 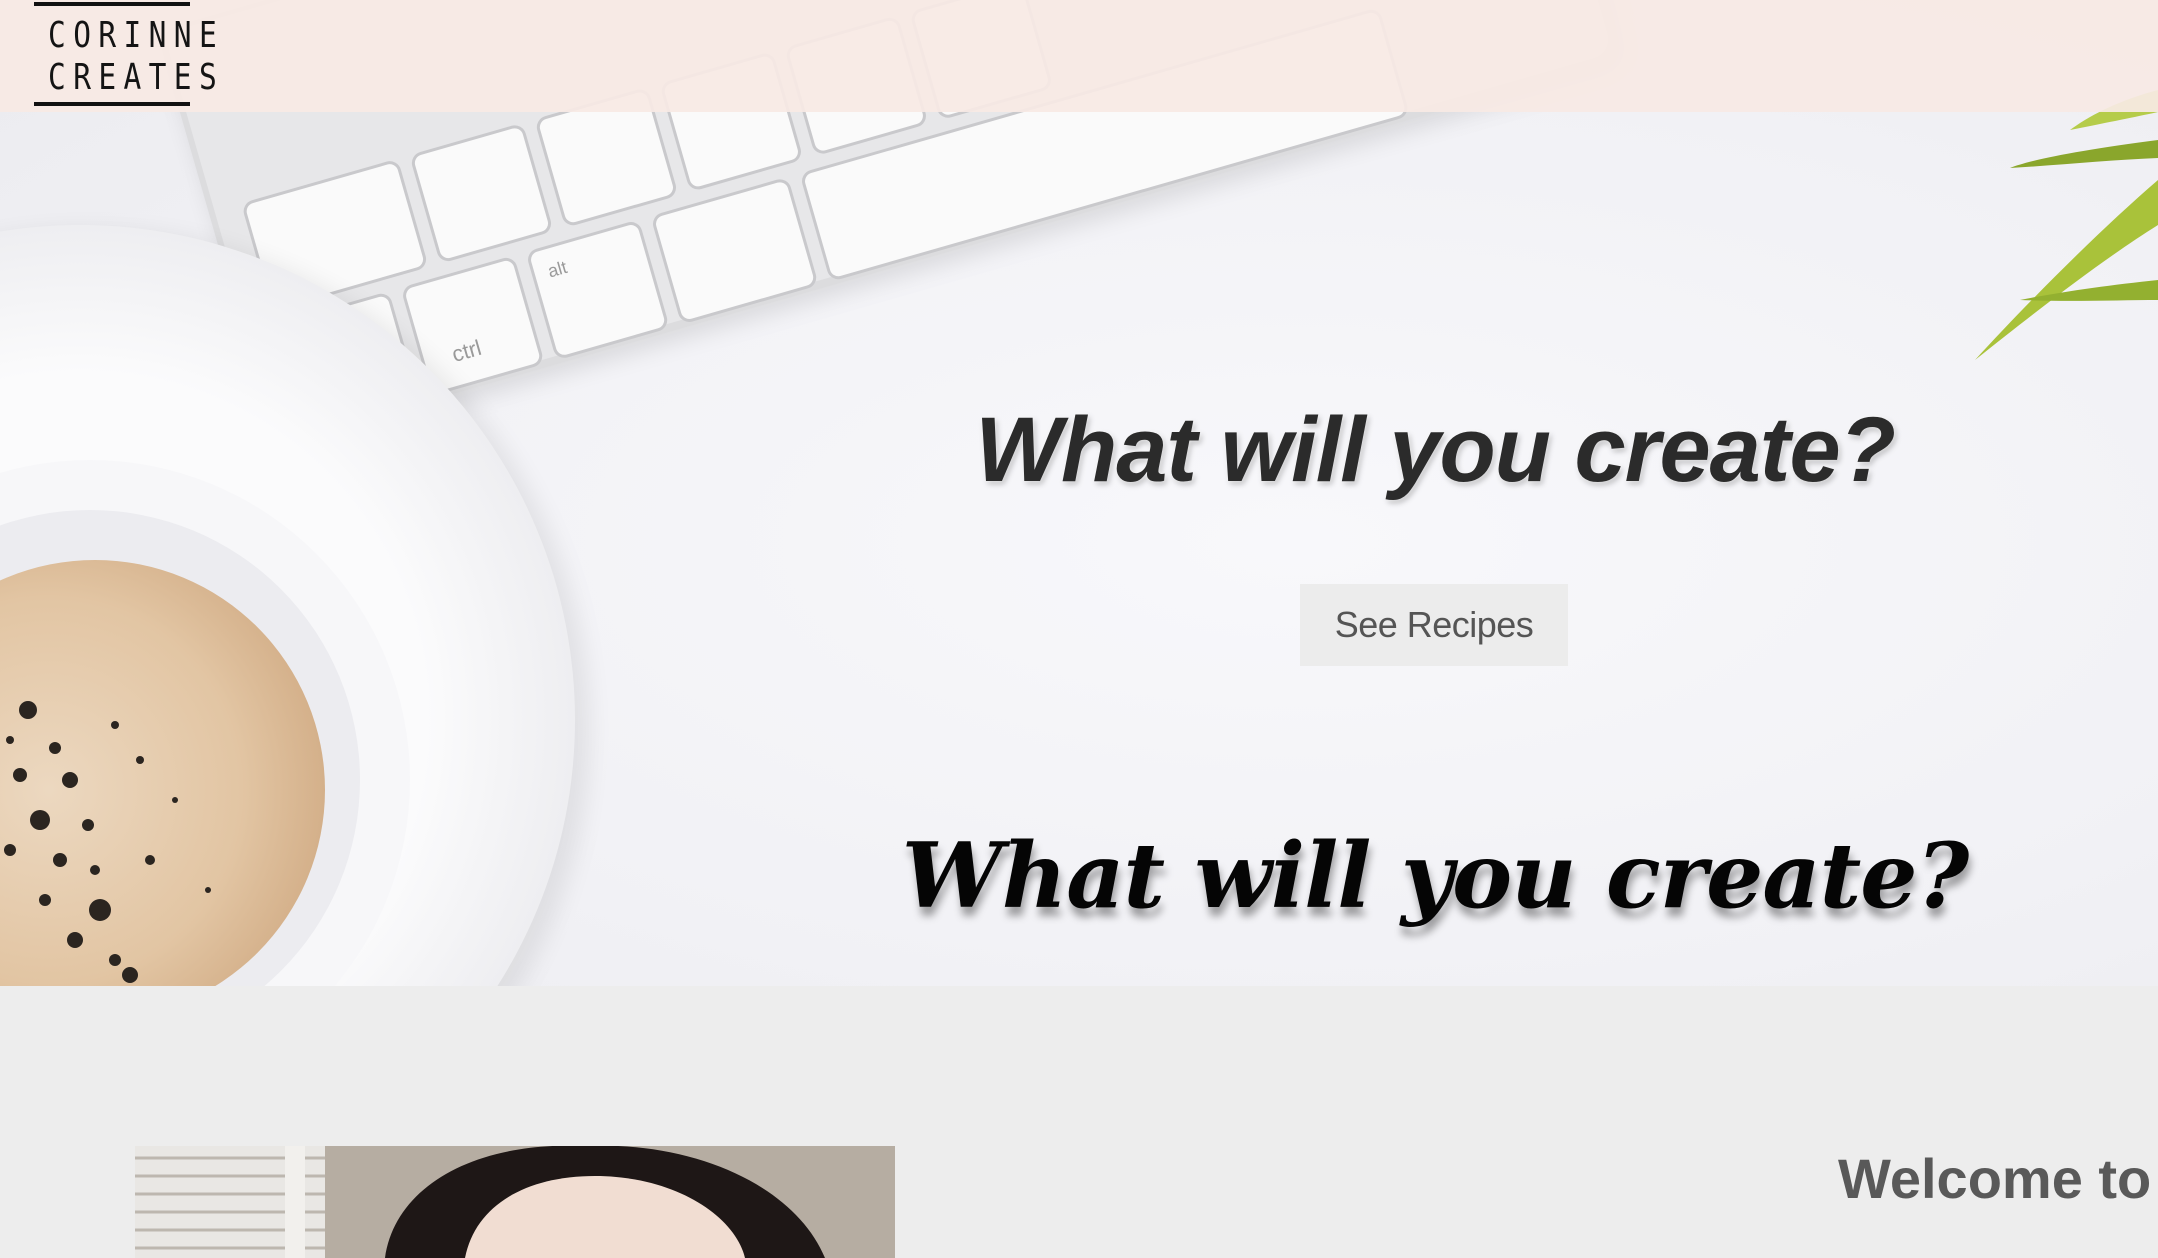 What do you see at coordinates (136, 35) in the screenshot?
I see `logo-line-1: CORINNE` at bounding box center [136, 35].